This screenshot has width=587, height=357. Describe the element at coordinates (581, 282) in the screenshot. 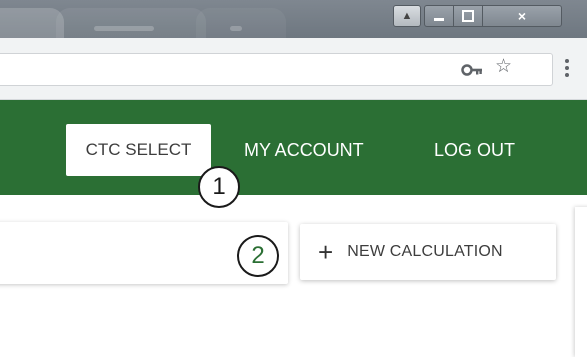

I see `right-card` at that location.